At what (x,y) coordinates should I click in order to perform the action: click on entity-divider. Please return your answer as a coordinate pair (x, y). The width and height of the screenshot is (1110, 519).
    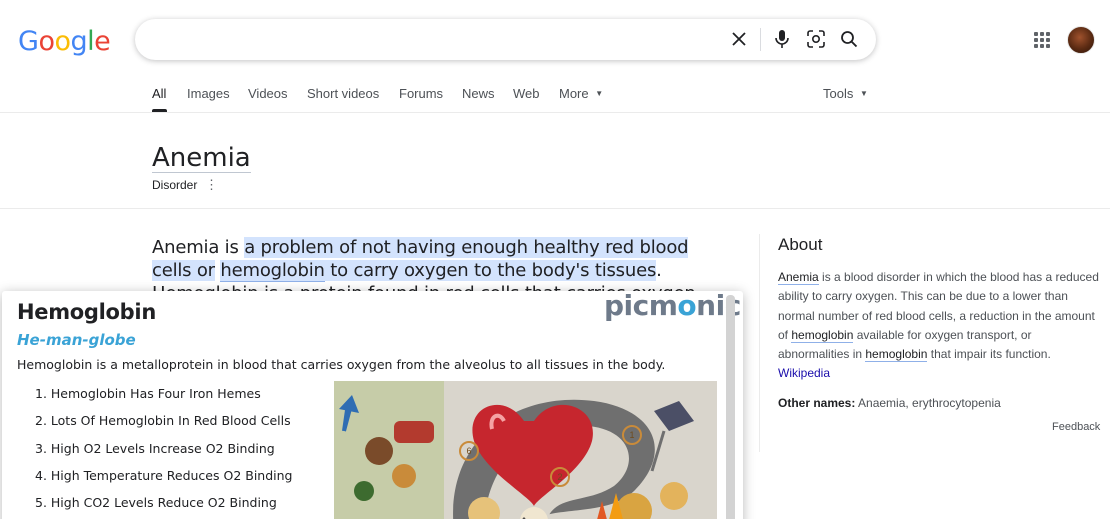
    Looking at the image, I should click on (555, 208).